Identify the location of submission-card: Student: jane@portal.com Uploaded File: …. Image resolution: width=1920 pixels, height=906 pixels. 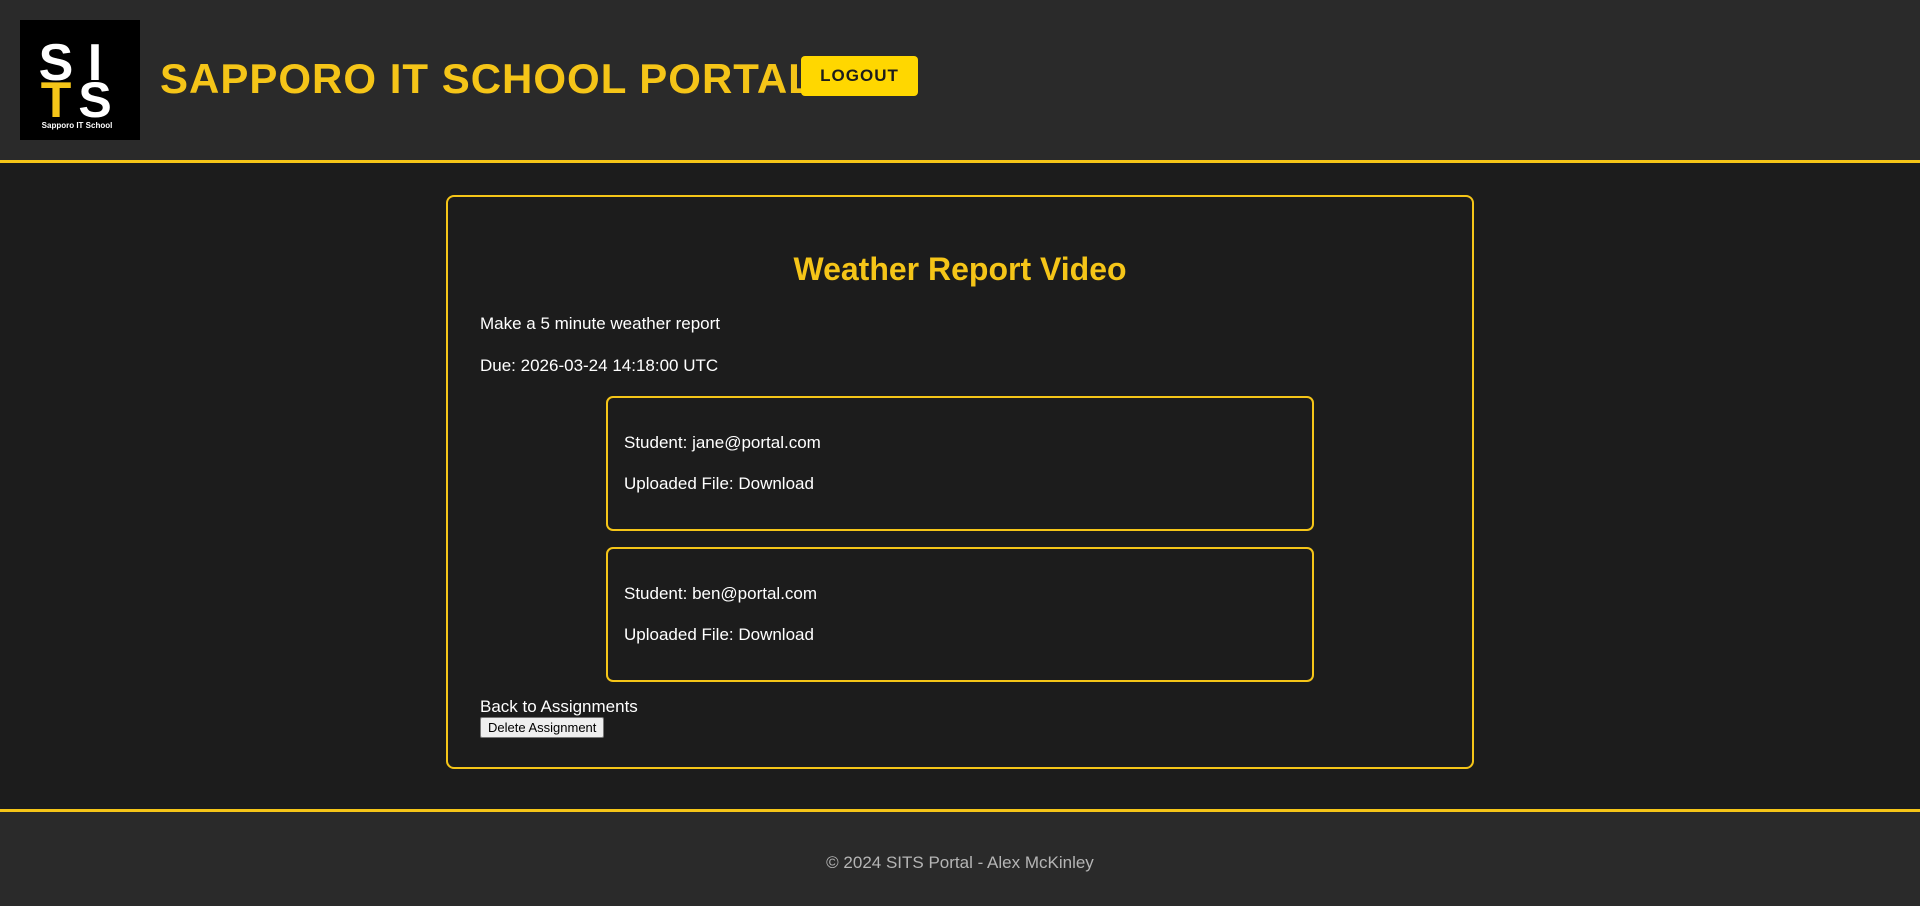
(960, 463).